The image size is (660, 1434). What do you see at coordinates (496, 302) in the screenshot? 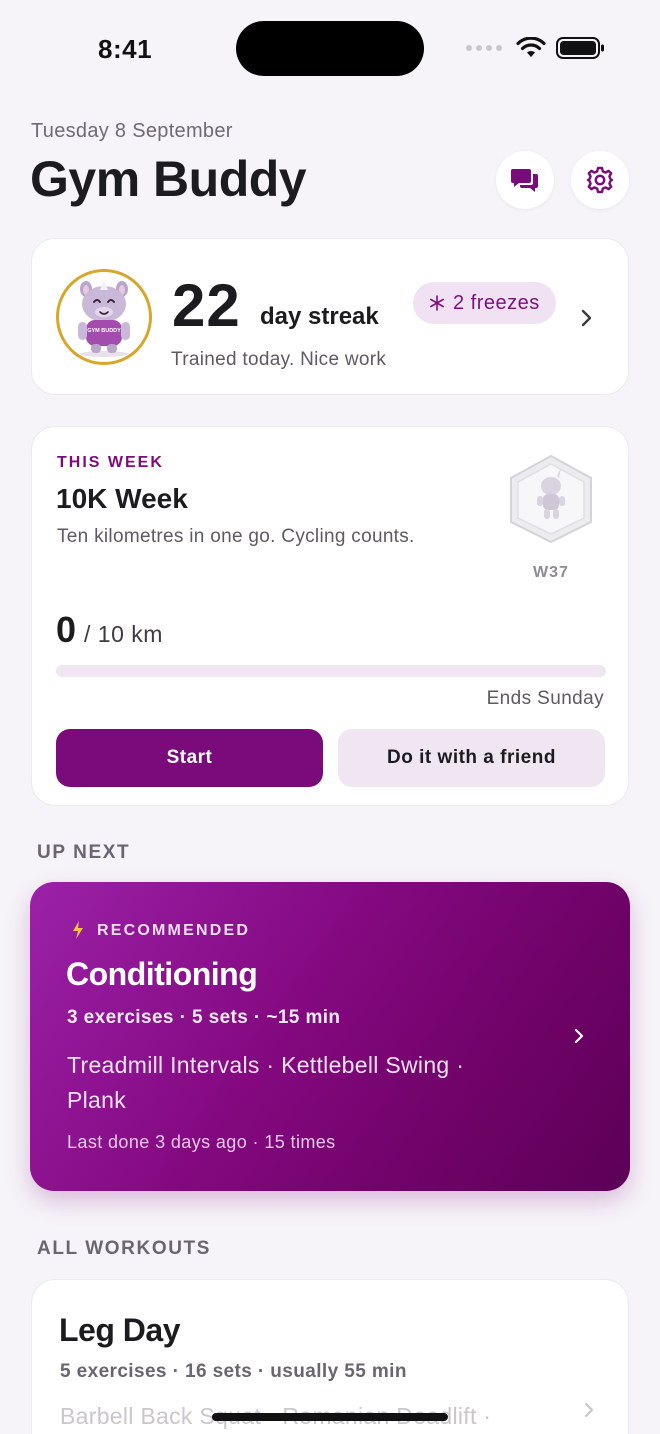
I see `freezes-label: 2 freezes` at bounding box center [496, 302].